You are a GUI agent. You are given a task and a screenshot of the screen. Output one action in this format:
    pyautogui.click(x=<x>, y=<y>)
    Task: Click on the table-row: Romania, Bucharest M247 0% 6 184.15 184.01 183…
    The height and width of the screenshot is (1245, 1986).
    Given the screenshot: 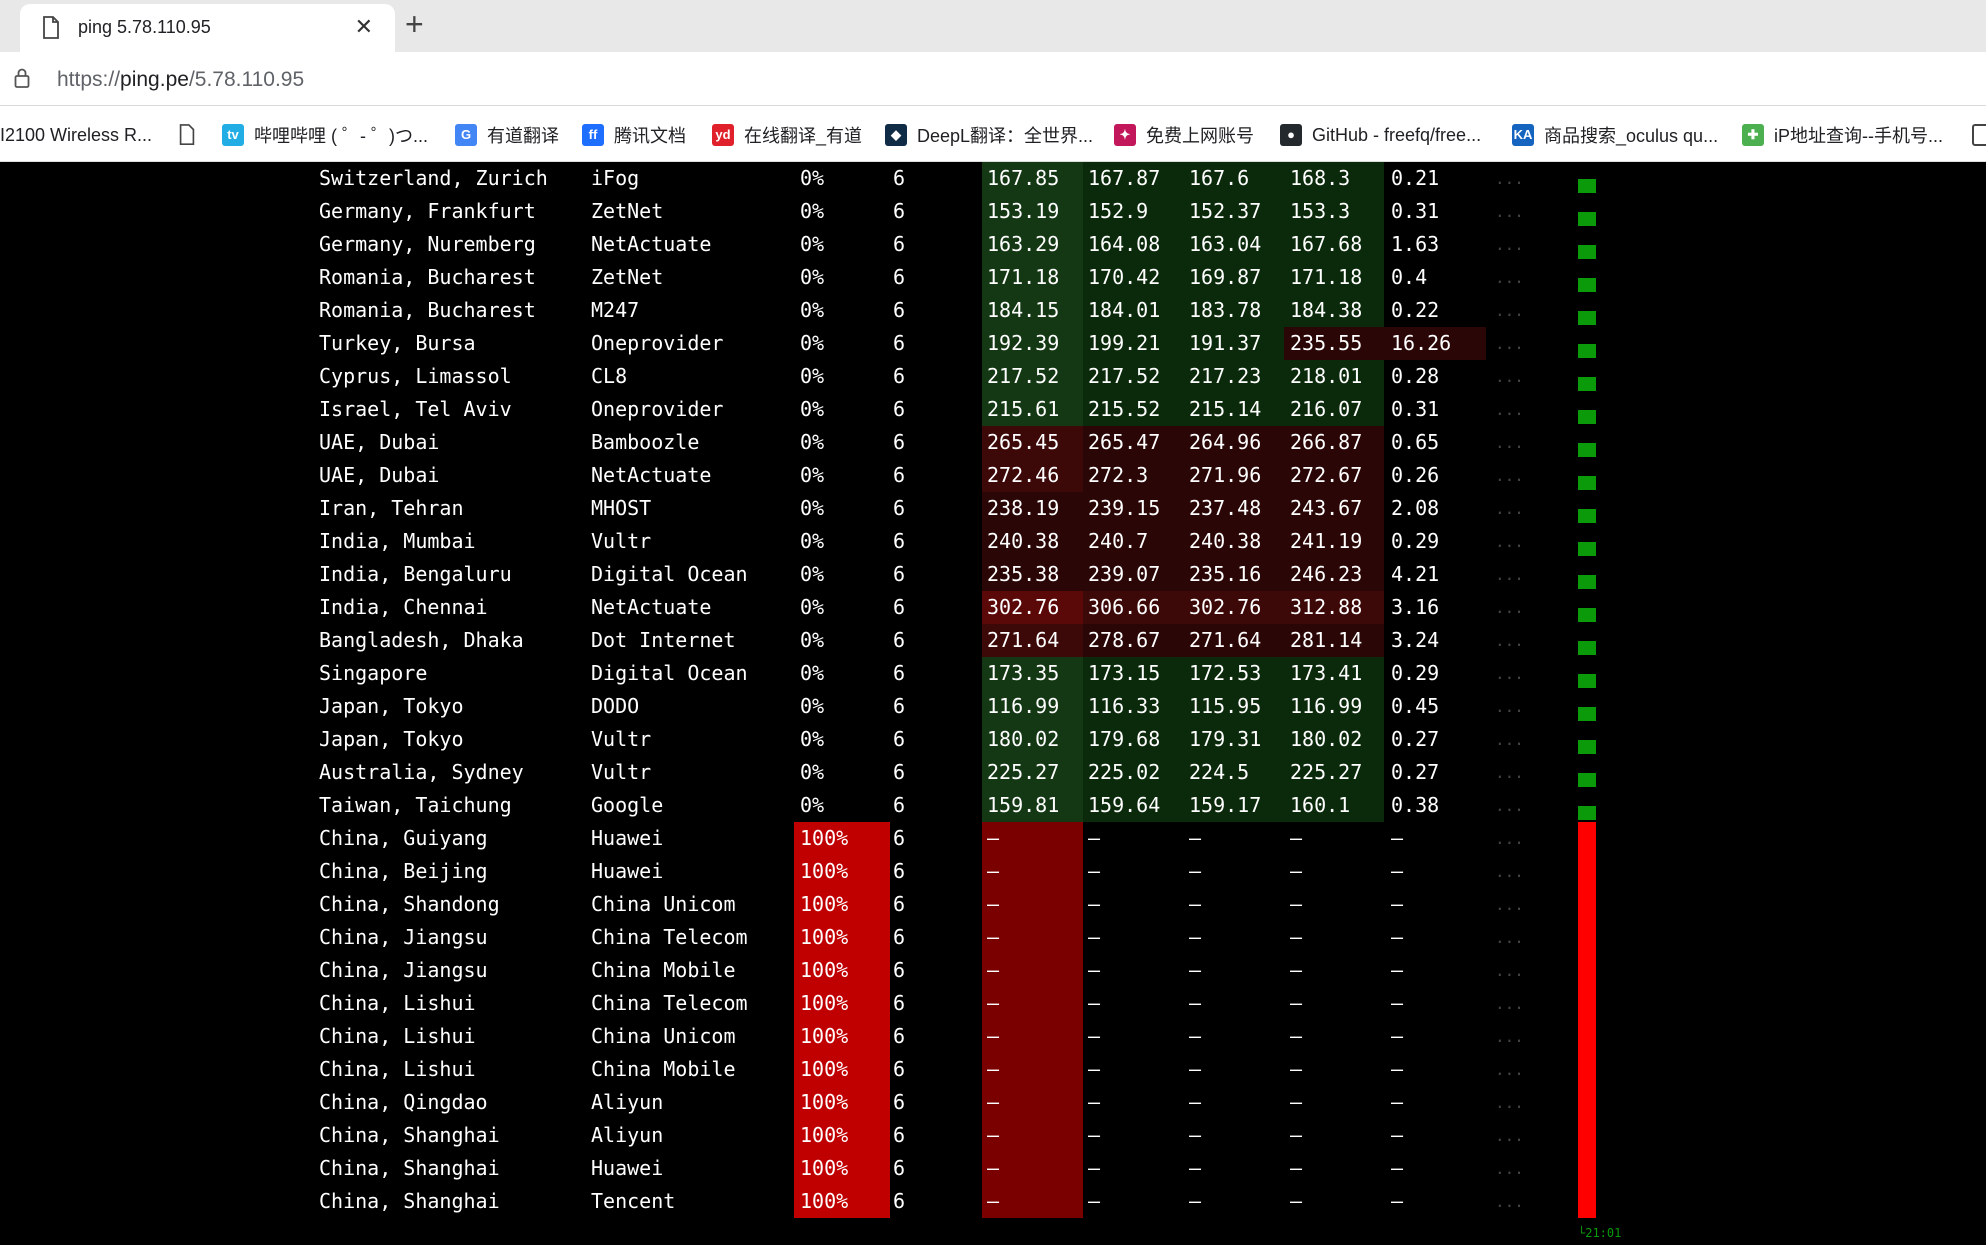 What is the action you would take?
    pyautogui.click(x=993, y=310)
    